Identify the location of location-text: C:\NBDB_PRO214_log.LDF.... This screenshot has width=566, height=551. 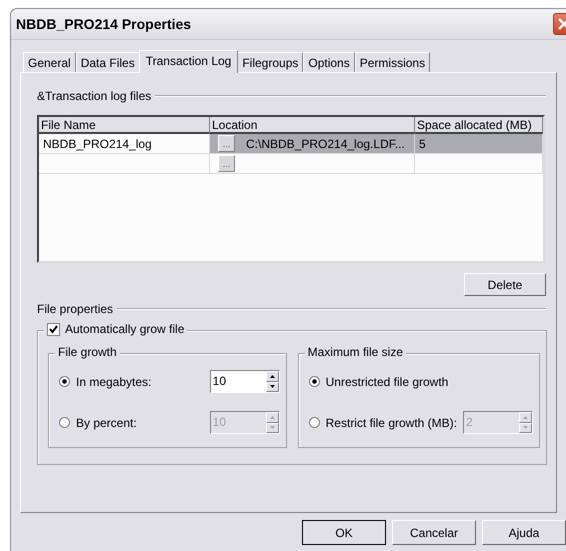
(325, 143).